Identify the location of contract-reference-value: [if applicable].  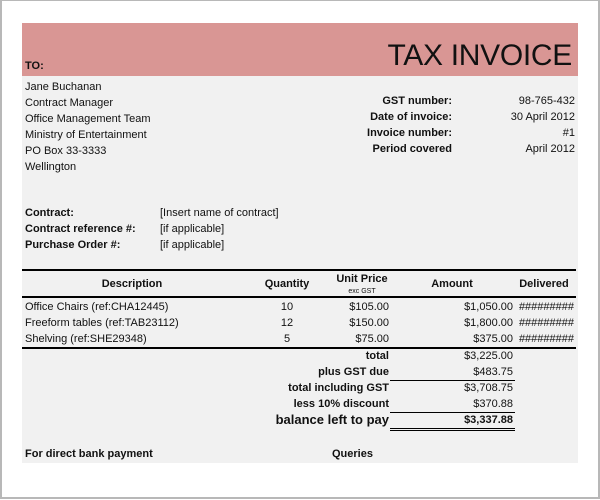
(192, 229).